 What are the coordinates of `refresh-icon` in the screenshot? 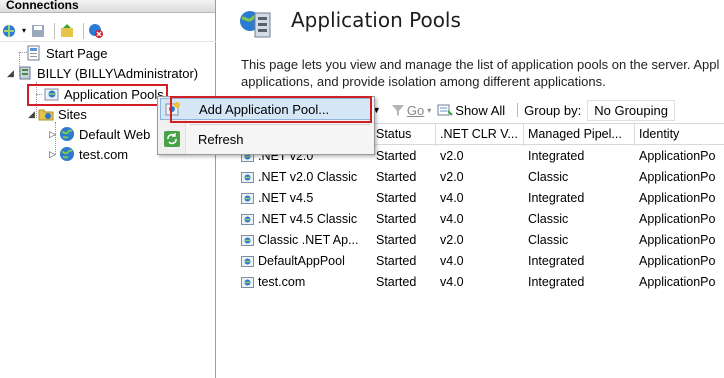 It's located at (172, 139).